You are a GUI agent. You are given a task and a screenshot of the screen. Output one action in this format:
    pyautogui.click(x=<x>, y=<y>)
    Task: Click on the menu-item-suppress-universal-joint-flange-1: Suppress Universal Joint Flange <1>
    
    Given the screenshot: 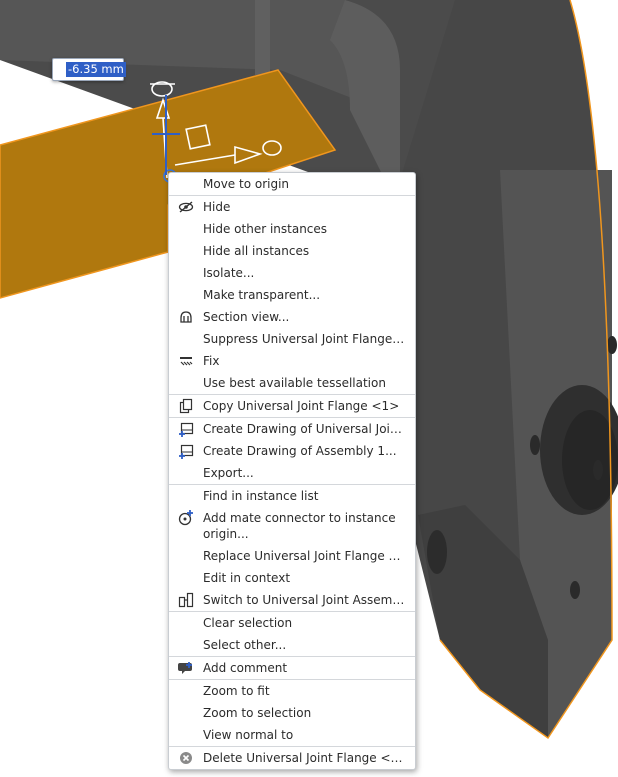 What is the action you would take?
    pyautogui.click(x=292, y=339)
    